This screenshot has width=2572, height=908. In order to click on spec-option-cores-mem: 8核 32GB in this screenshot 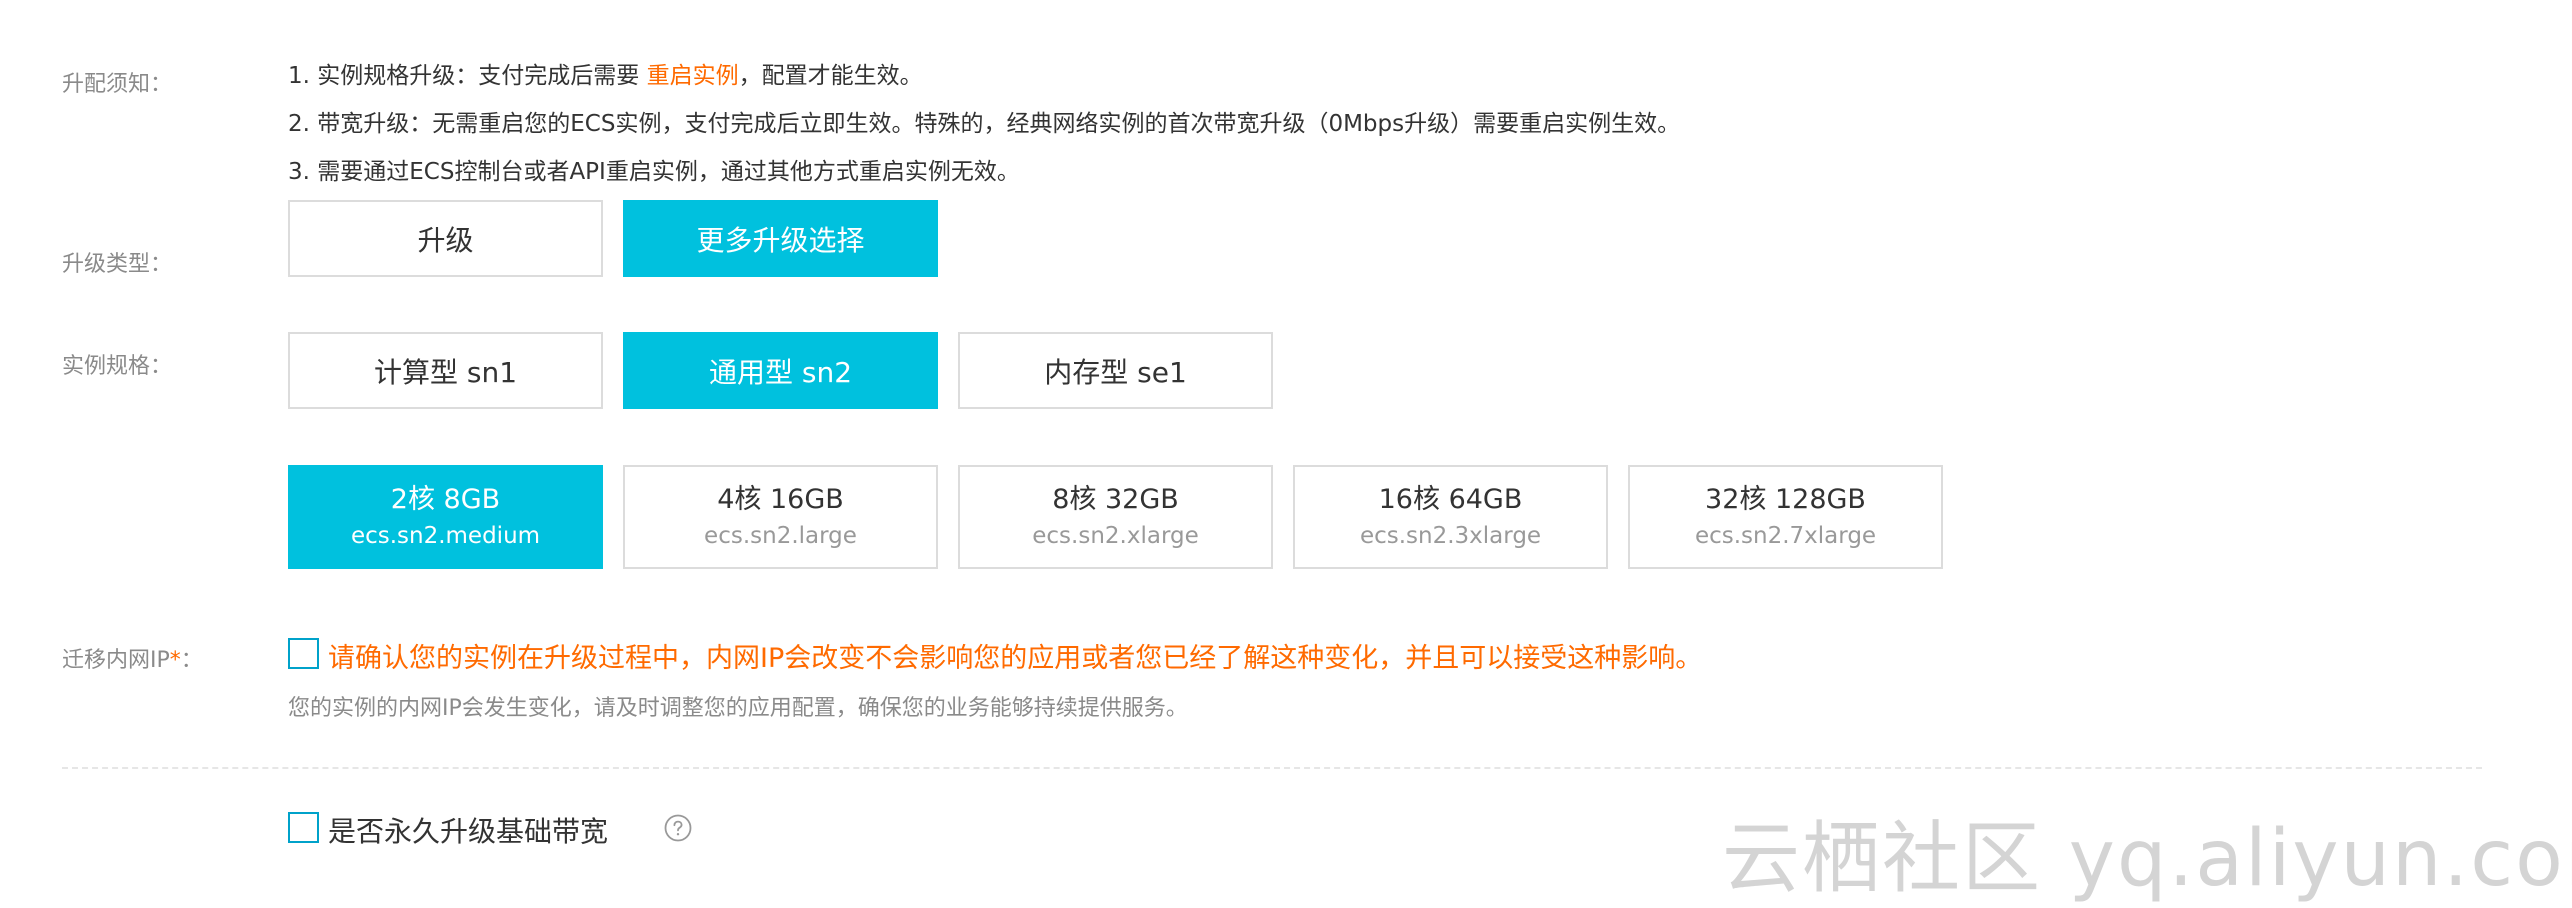, I will do `click(1115, 499)`.